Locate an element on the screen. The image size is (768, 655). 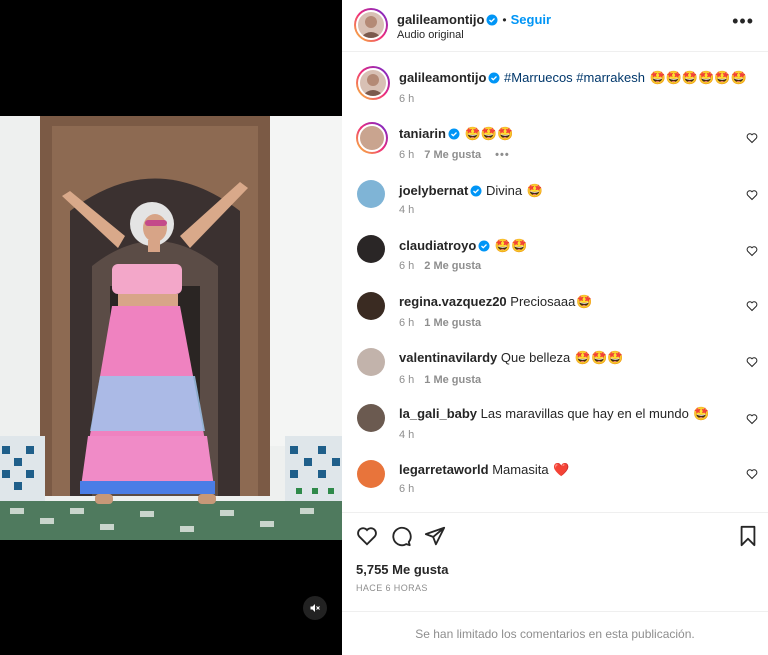
comment-meta: 6 h is located at coordinates (406, 489).